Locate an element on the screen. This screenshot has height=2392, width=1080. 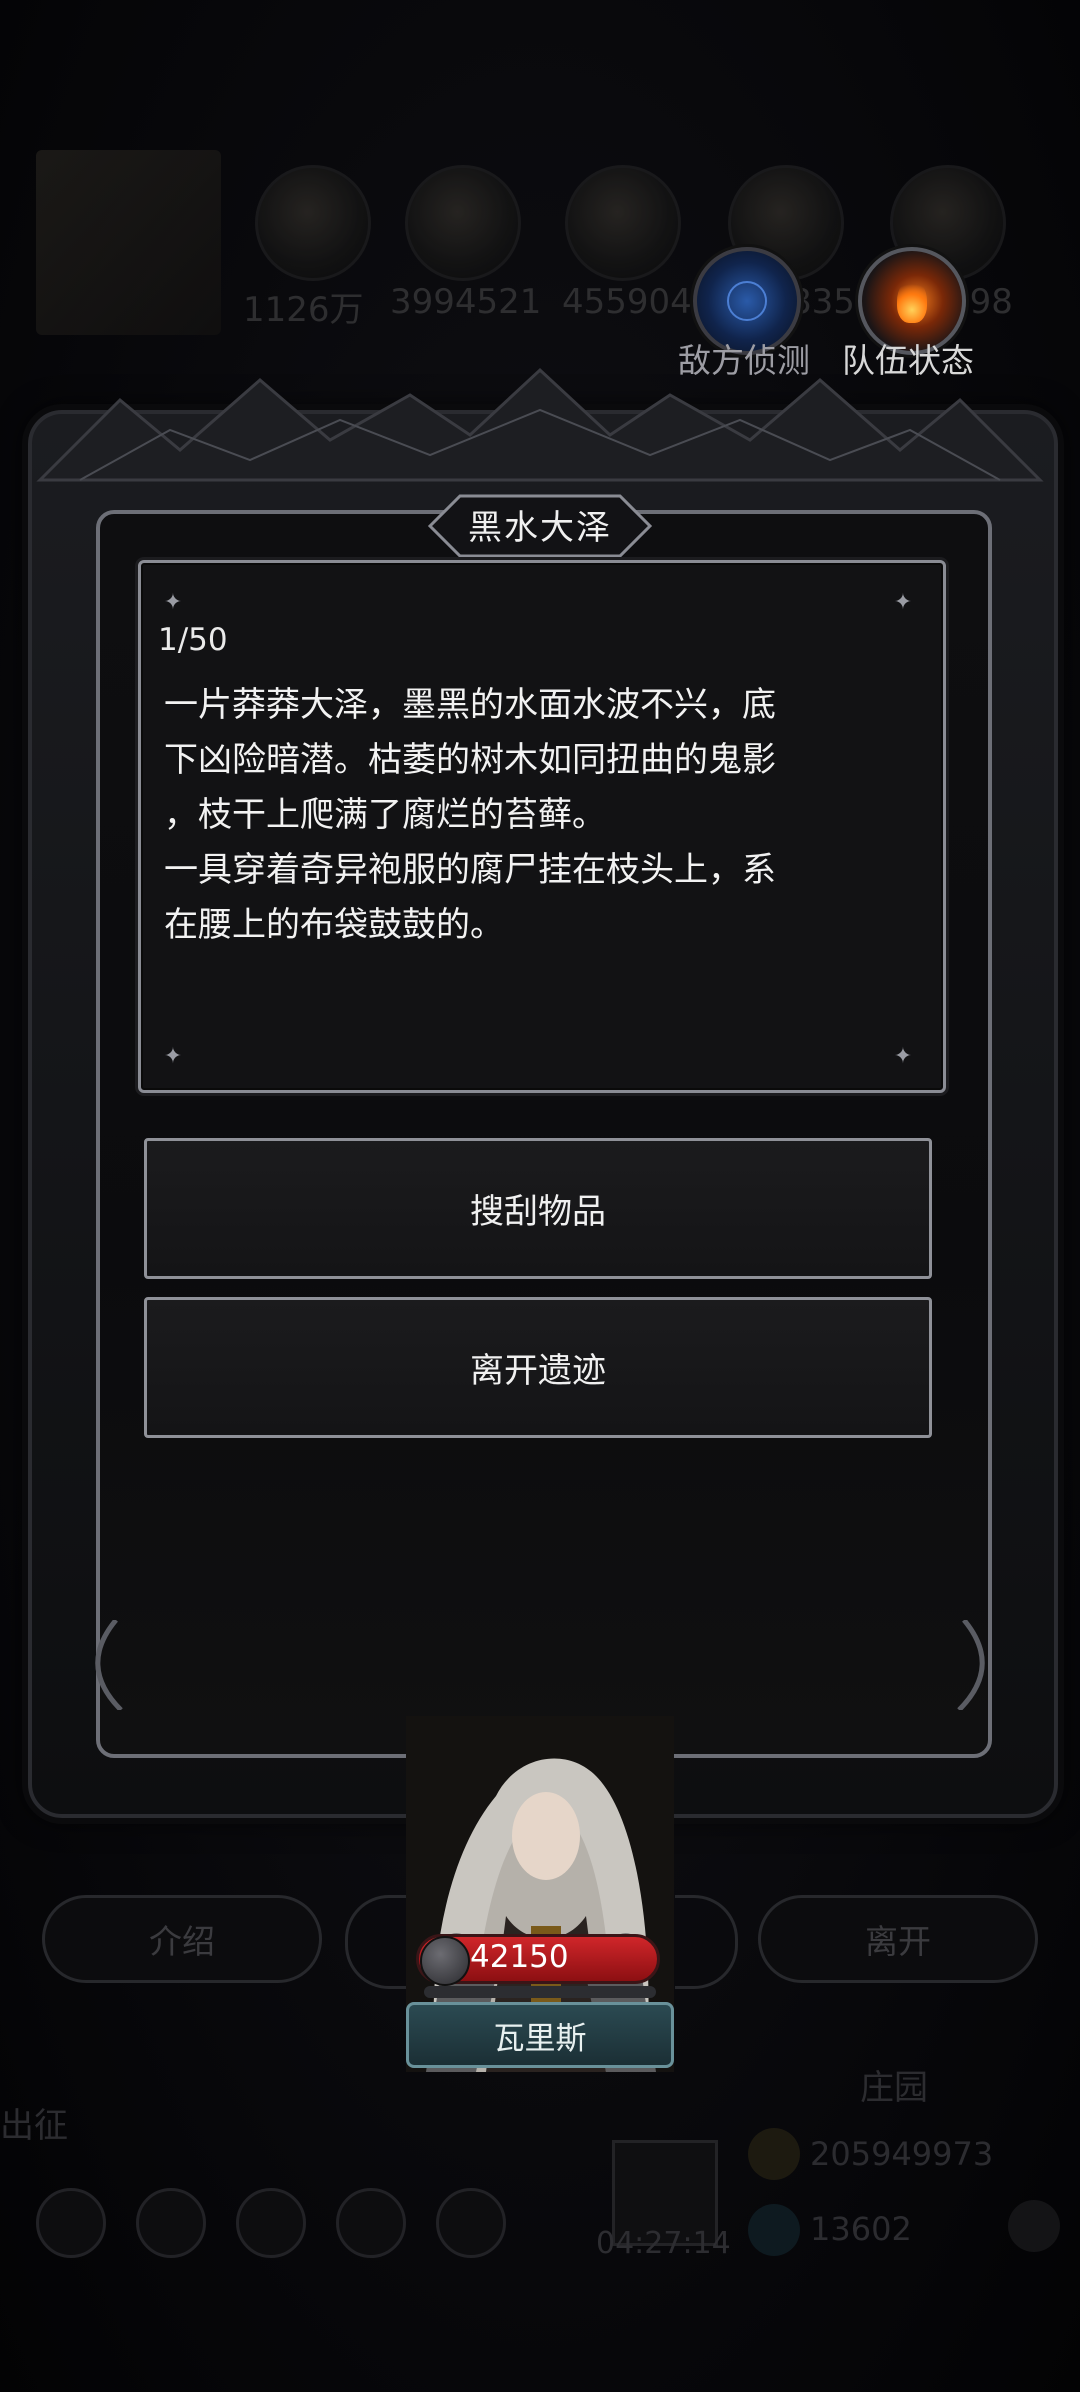
gold-value: 205949973 is located at coordinates (902, 2154).